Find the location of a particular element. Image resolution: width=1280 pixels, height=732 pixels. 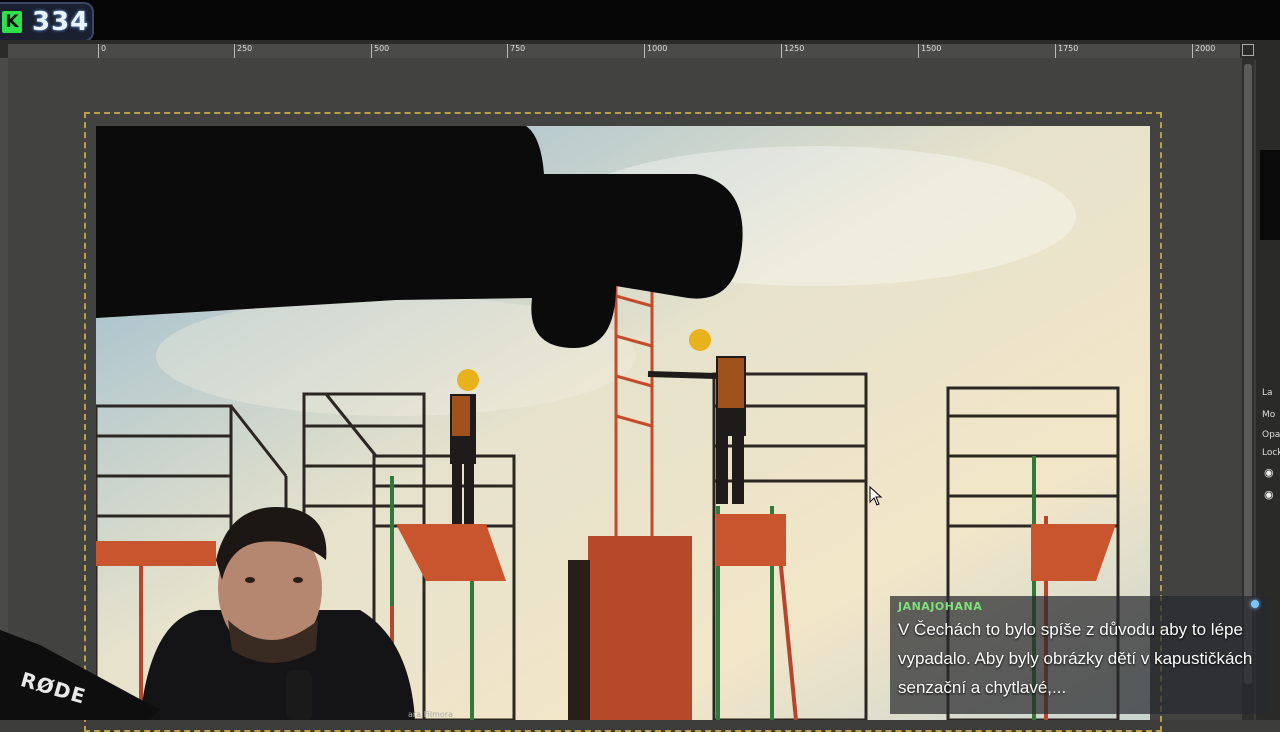

ruler-label: 1250 is located at coordinates (794, 48).